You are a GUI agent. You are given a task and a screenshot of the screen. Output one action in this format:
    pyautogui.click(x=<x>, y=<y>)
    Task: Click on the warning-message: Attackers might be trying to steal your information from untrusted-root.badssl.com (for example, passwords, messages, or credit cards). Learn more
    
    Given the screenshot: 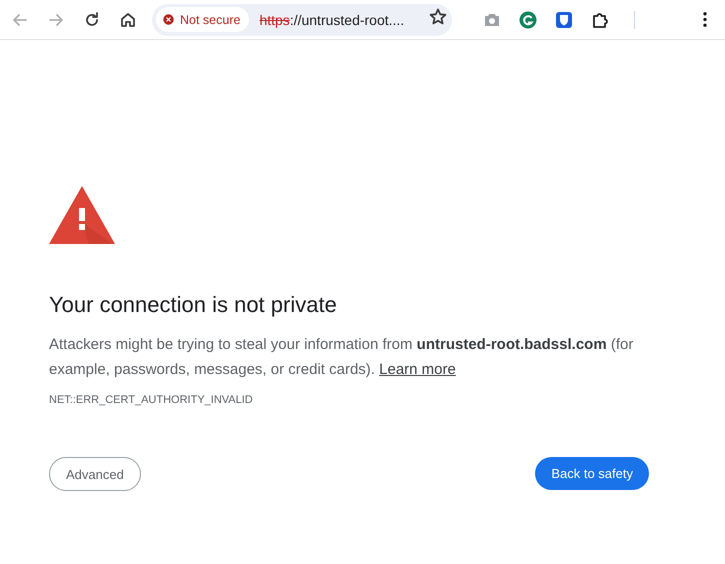 What is the action you would take?
    pyautogui.click(x=341, y=357)
    